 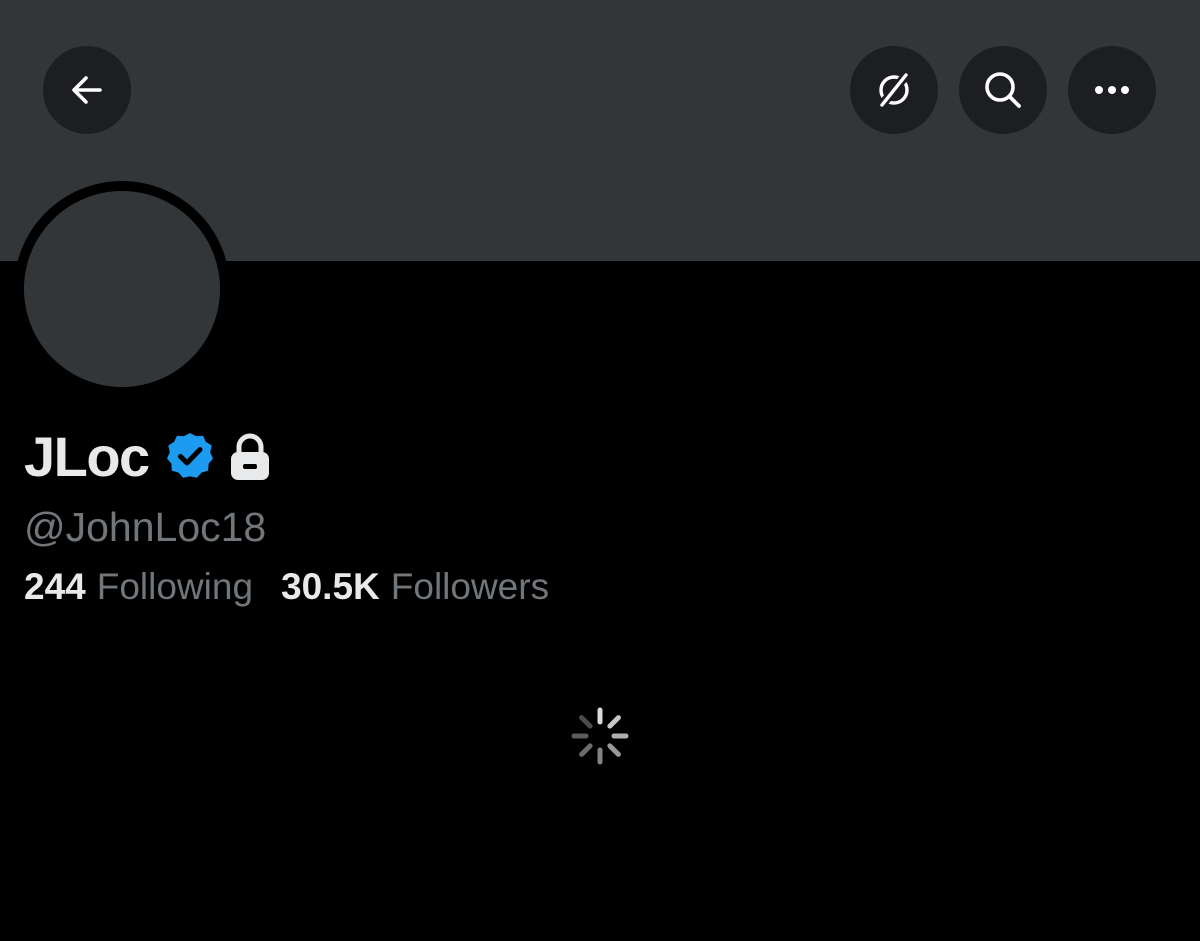 I want to click on avatar-border, so click(x=122, y=289).